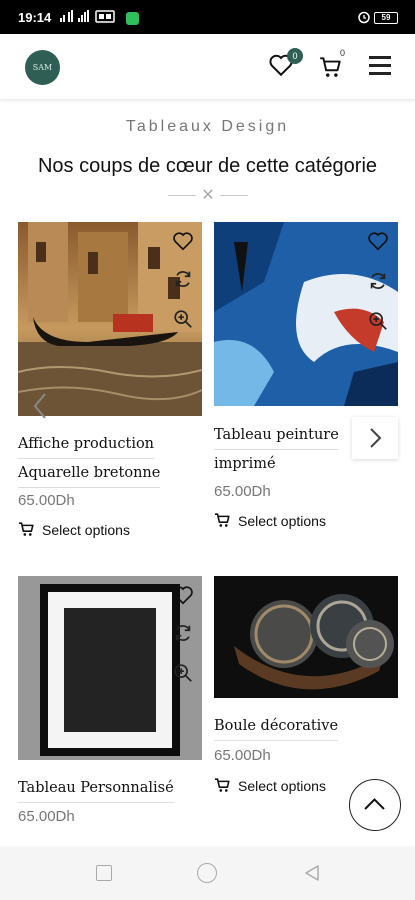 The height and width of the screenshot is (900, 415). I want to click on cart-count: 0, so click(343, 53).